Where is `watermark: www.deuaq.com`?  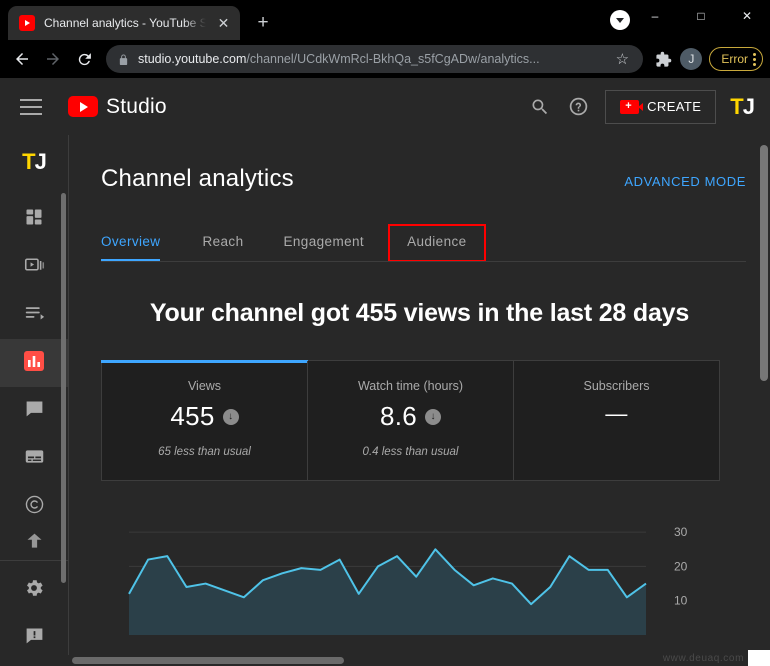 watermark: www.deuaq.com is located at coordinates (703, 658).